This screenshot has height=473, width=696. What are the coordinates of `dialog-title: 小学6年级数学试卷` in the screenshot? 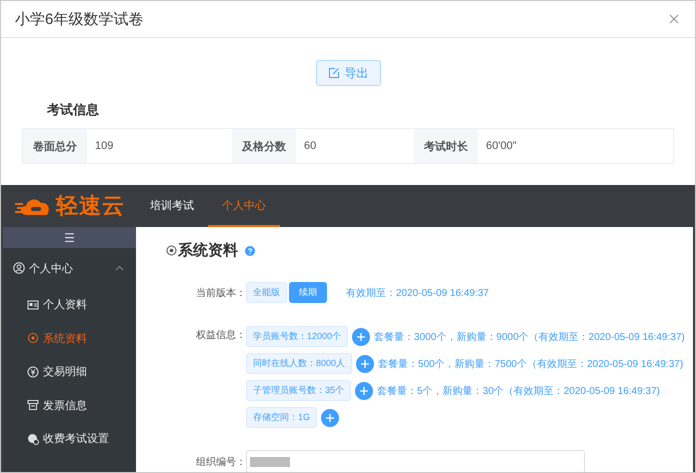 It's located at (79, 19).